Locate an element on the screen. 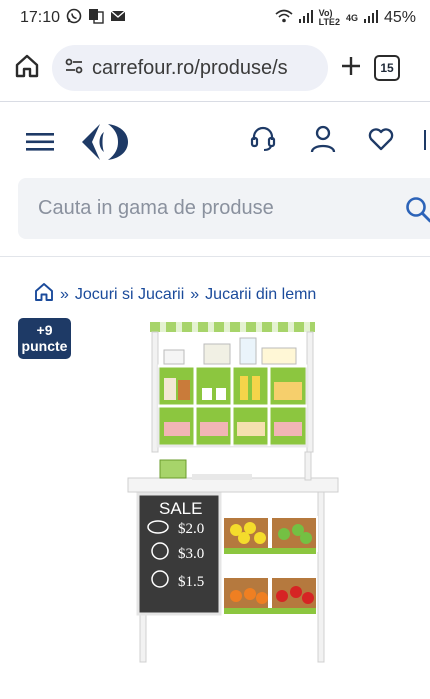 Image resolution: width=430 pixels, height=699 pixels. price-label-apple: $3.0 is located at coordinates (191, 554).